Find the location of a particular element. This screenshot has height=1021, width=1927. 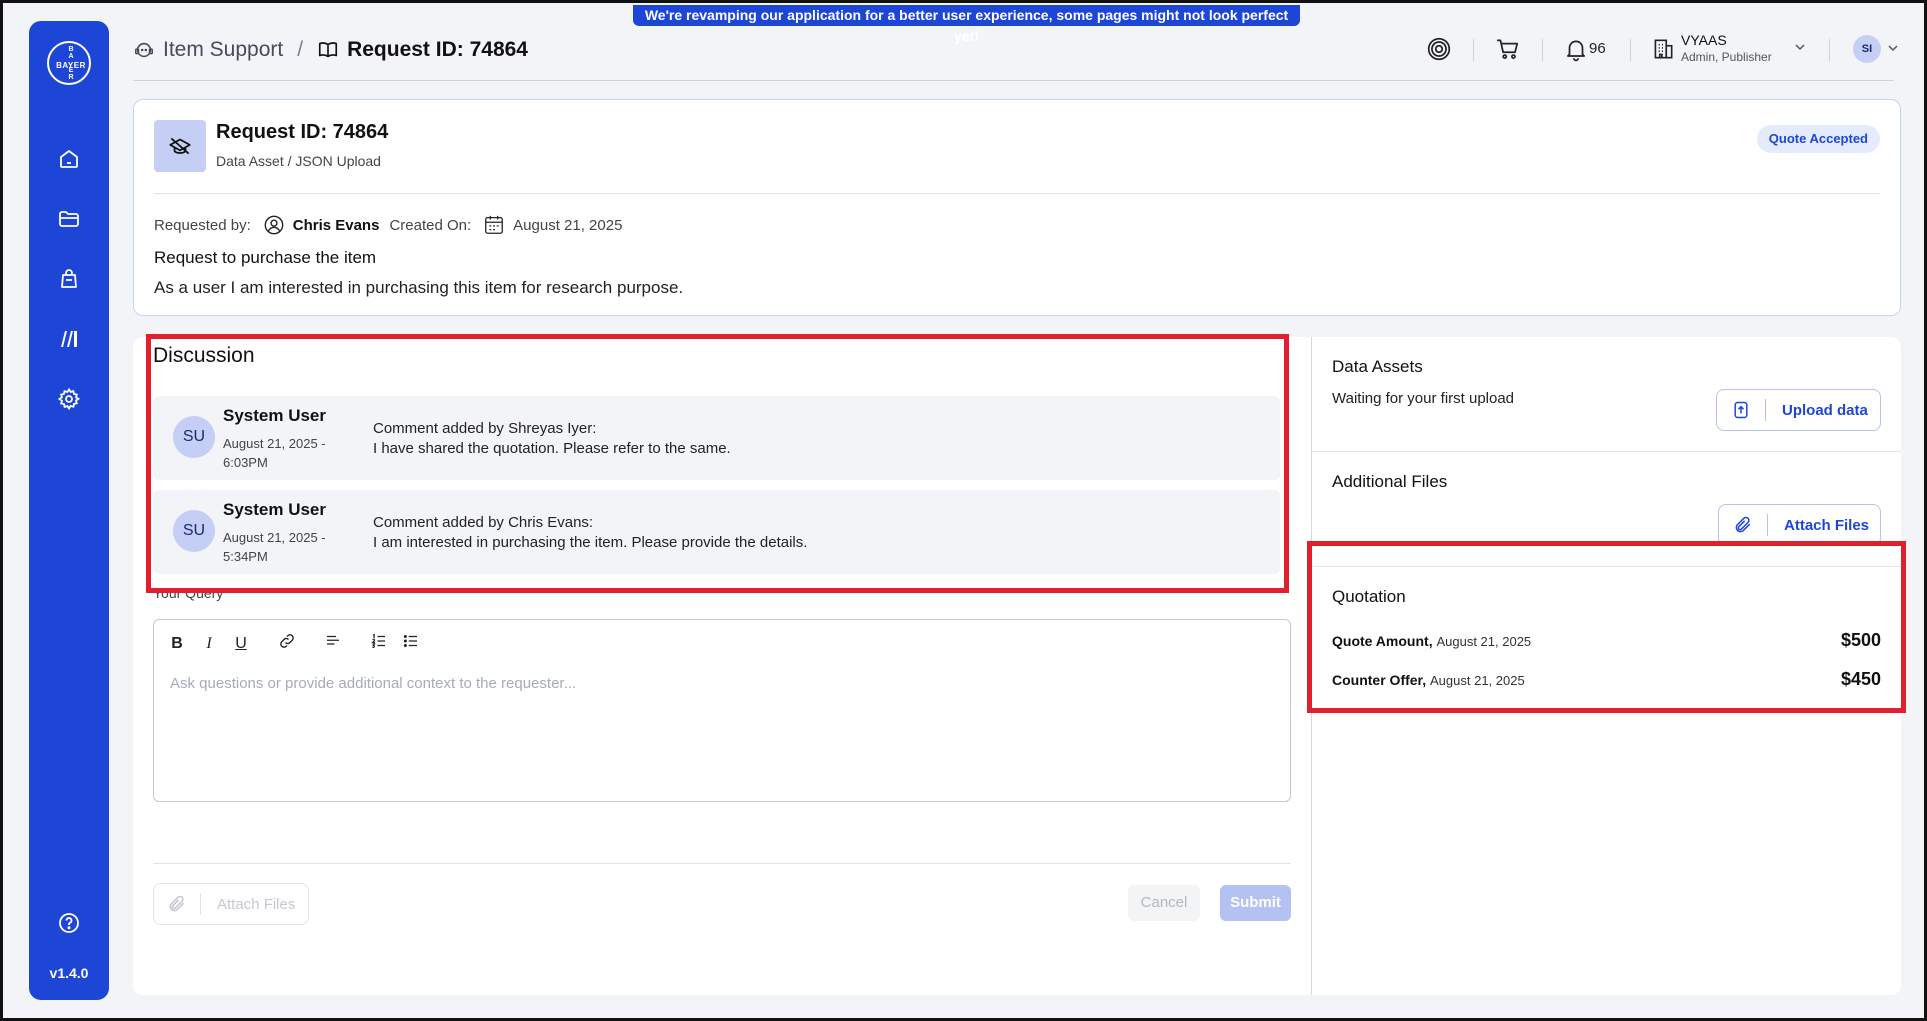

user-circle-icon is located at coordinates (274, 225).